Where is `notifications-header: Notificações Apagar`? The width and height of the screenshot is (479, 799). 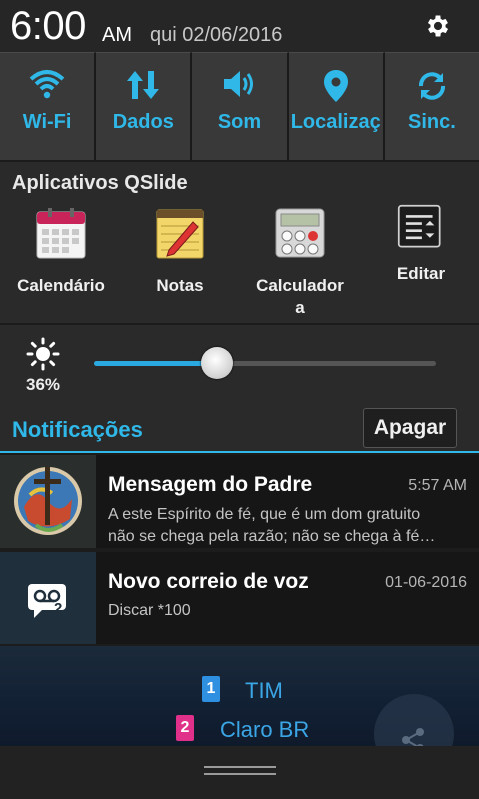 notifications-header: Notificações Apagar is located at coordinates (239, 429).